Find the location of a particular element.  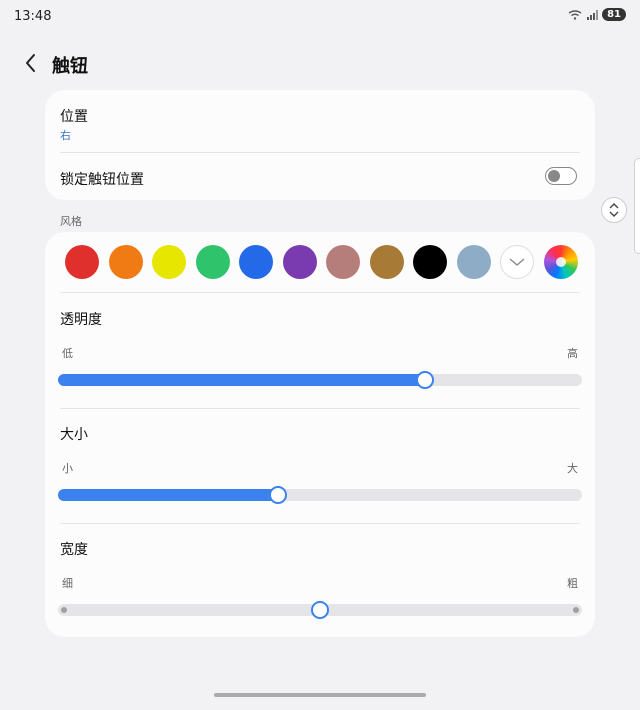

status-icons: 81 is located at coordinates (597, 14).